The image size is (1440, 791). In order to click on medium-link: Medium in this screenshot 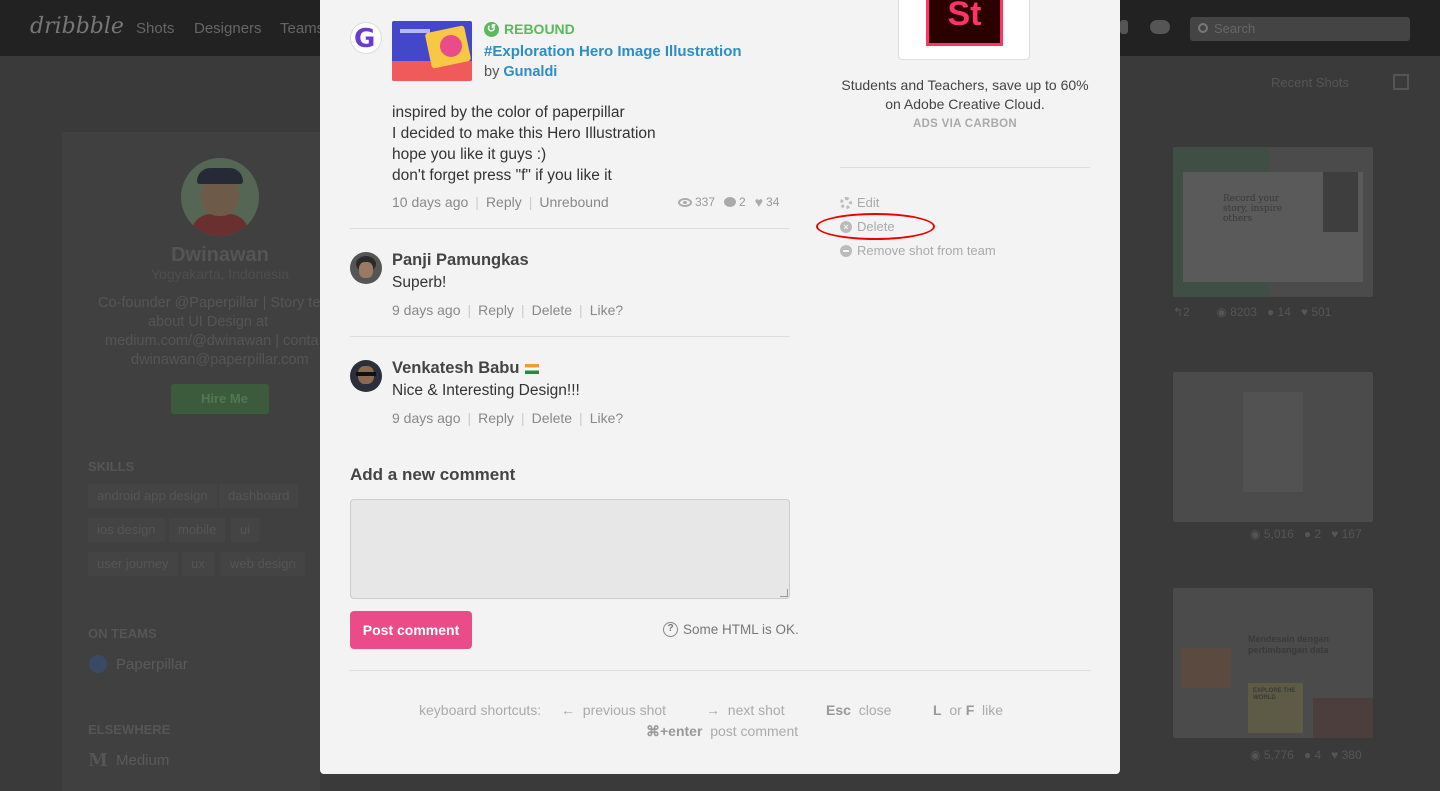, I will do `click(142, 760)`.